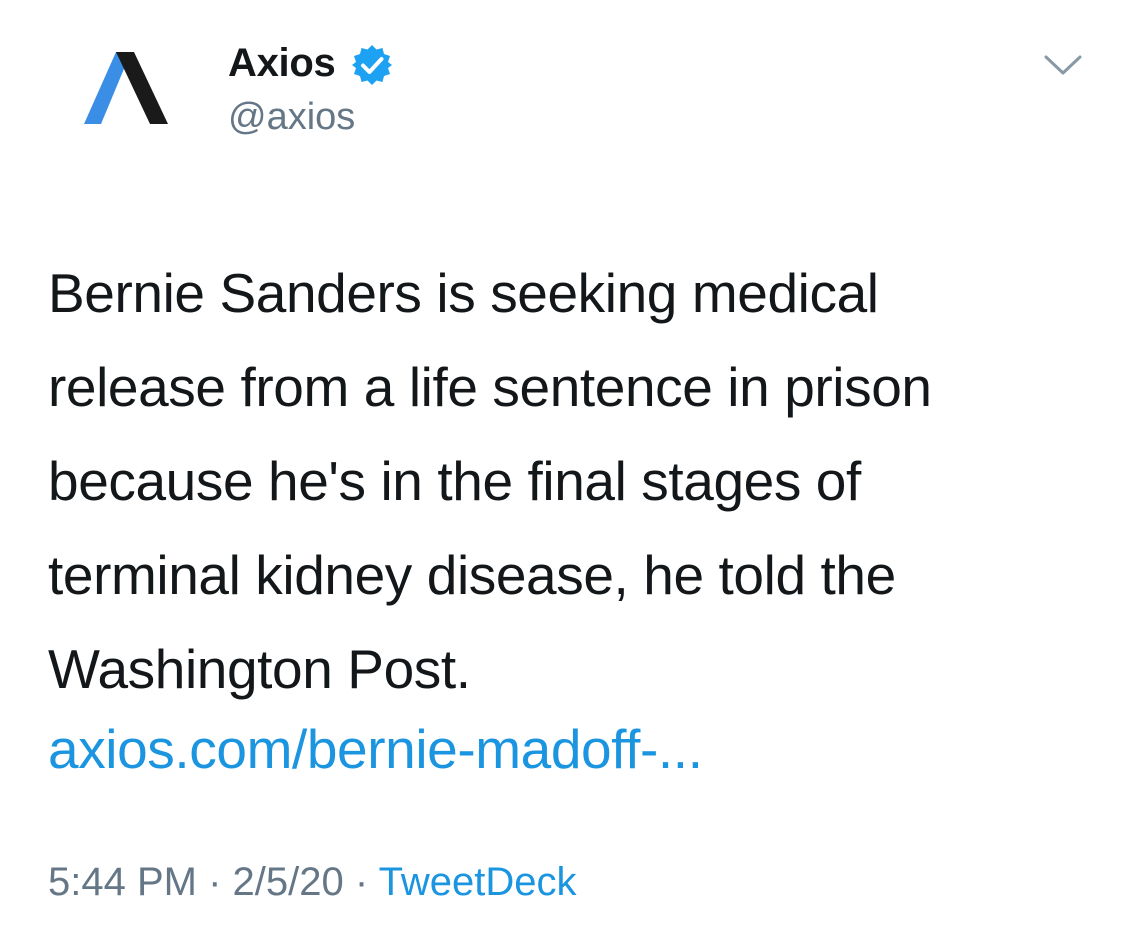  Describe the element at coordinates (472, 575) in the screenshot. I see `tweet-text-line: terminal kidney disease, he told the` at that location.